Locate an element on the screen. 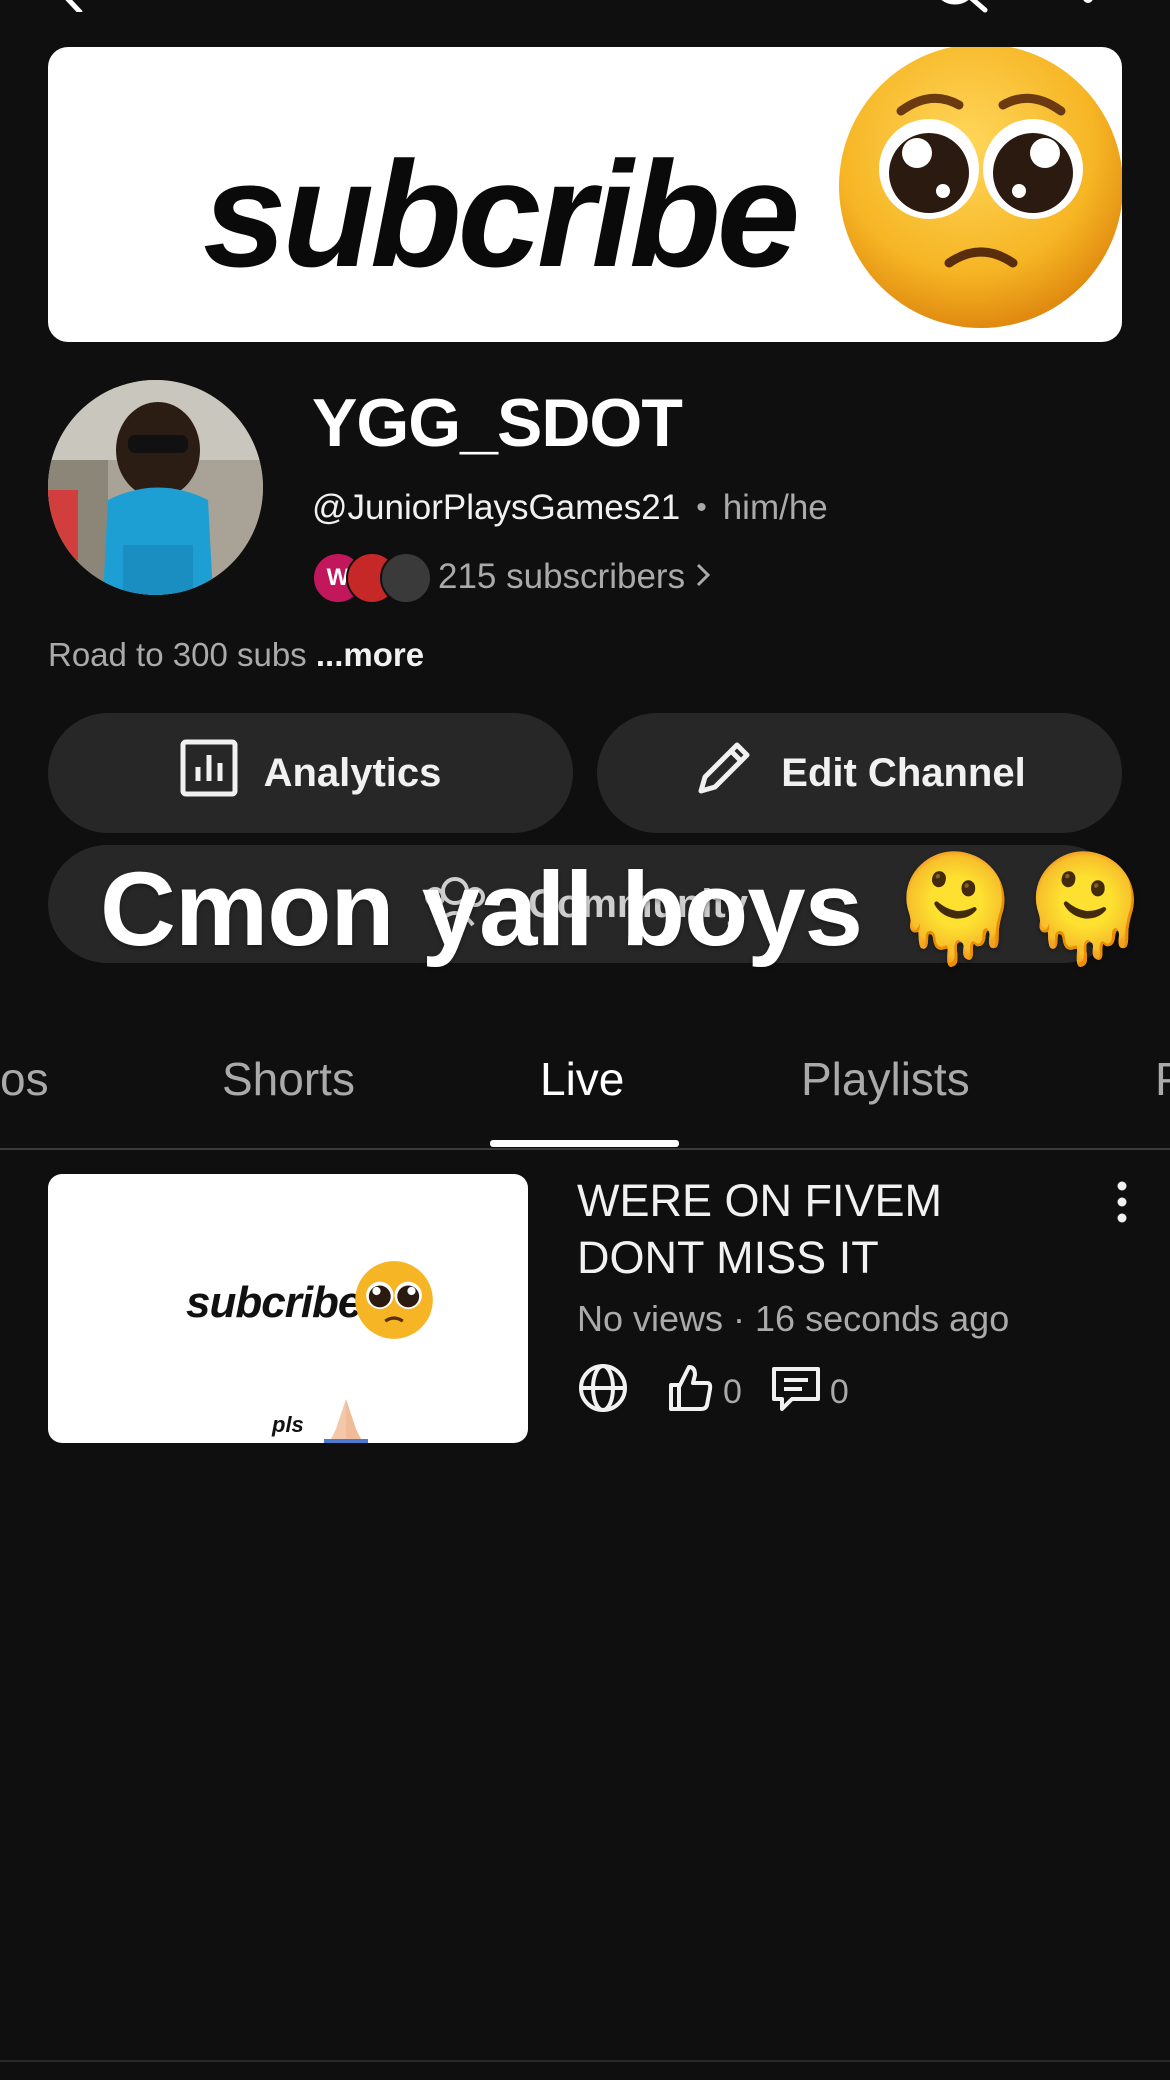 This screenshot has height=2080, width=1170. video-thumbnail: subcribe pls is located at coordinates (288, 1308).